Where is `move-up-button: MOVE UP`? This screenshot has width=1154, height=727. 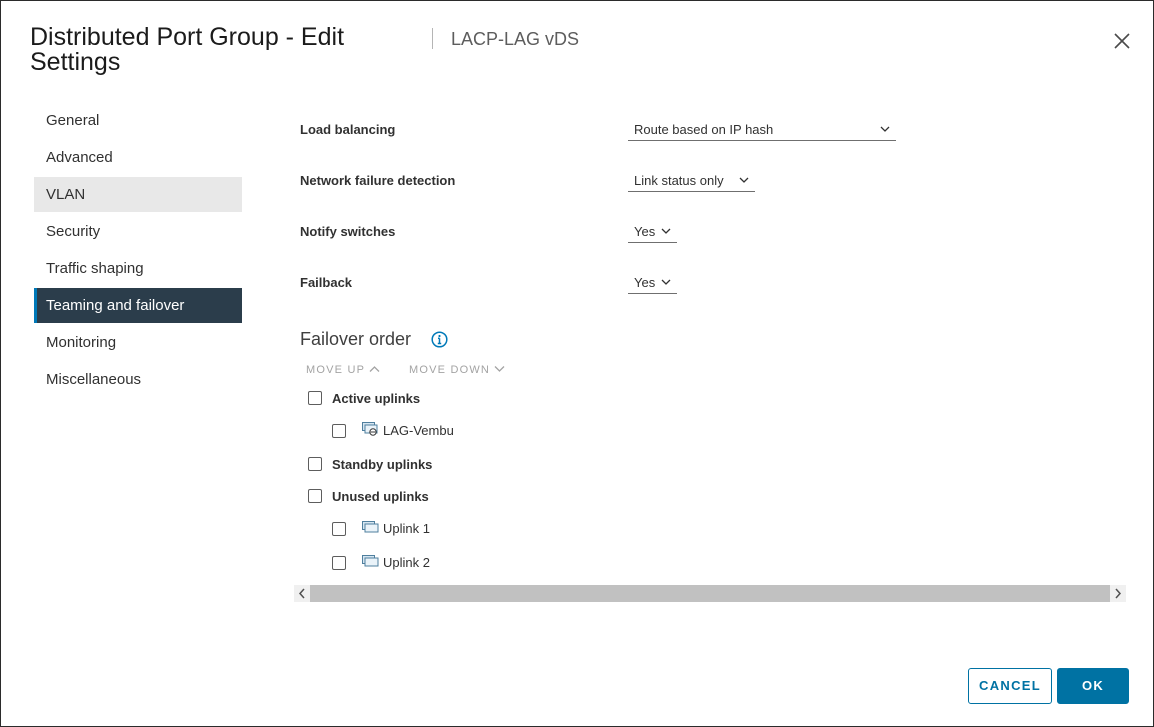
move-up-button: MOVE UP is located at coordinates (343, 370).